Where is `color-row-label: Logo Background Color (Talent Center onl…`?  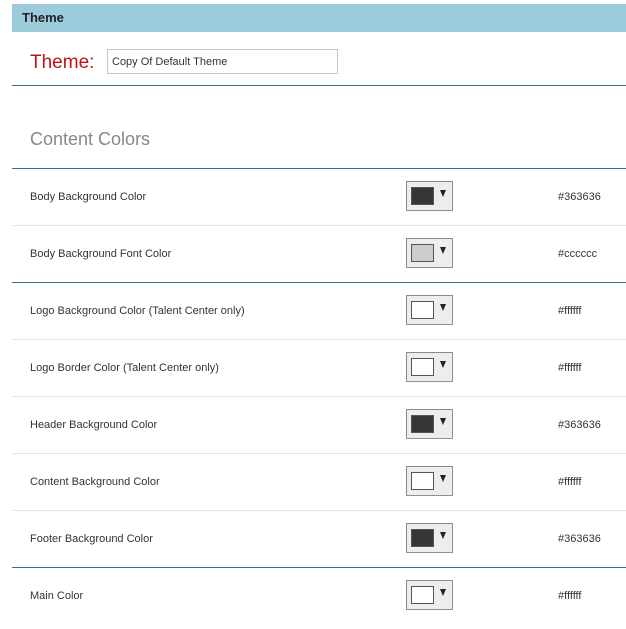
color-row-label: Logo Background Color (Talent Center onl… is located at coordinates (137, 311).